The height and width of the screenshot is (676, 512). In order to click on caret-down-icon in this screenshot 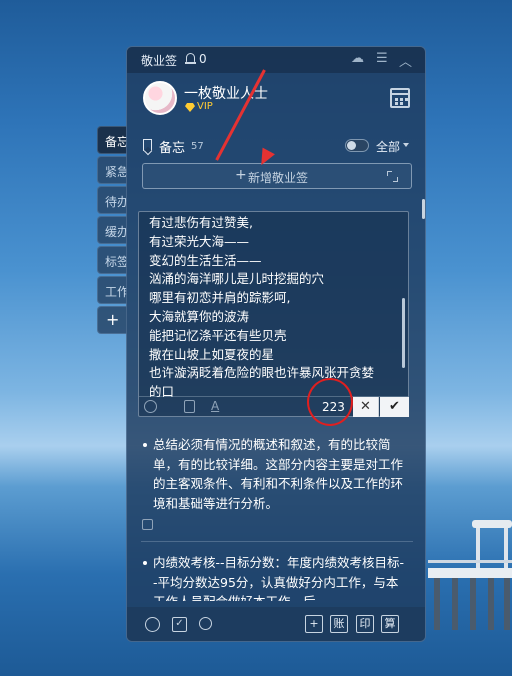, I will do `click(406, 145)`.